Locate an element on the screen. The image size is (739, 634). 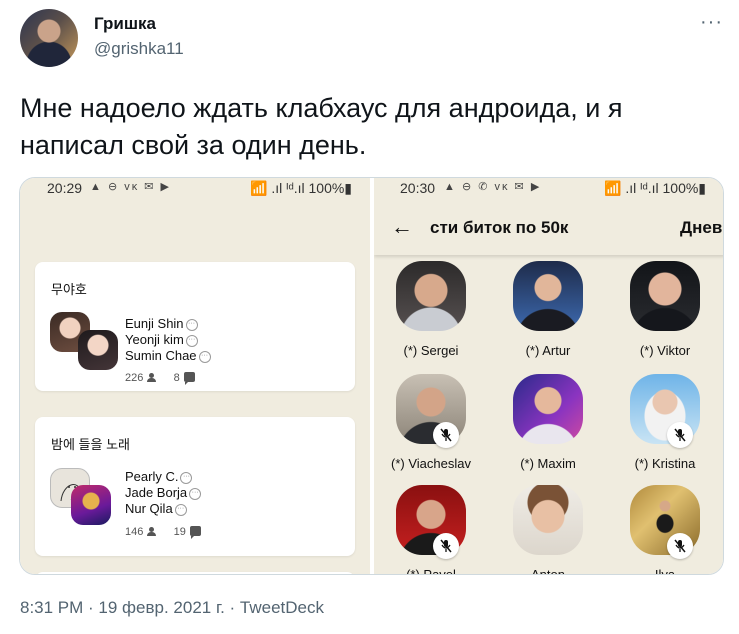
participant-name: Ilya is located at coordinates (665, 571).